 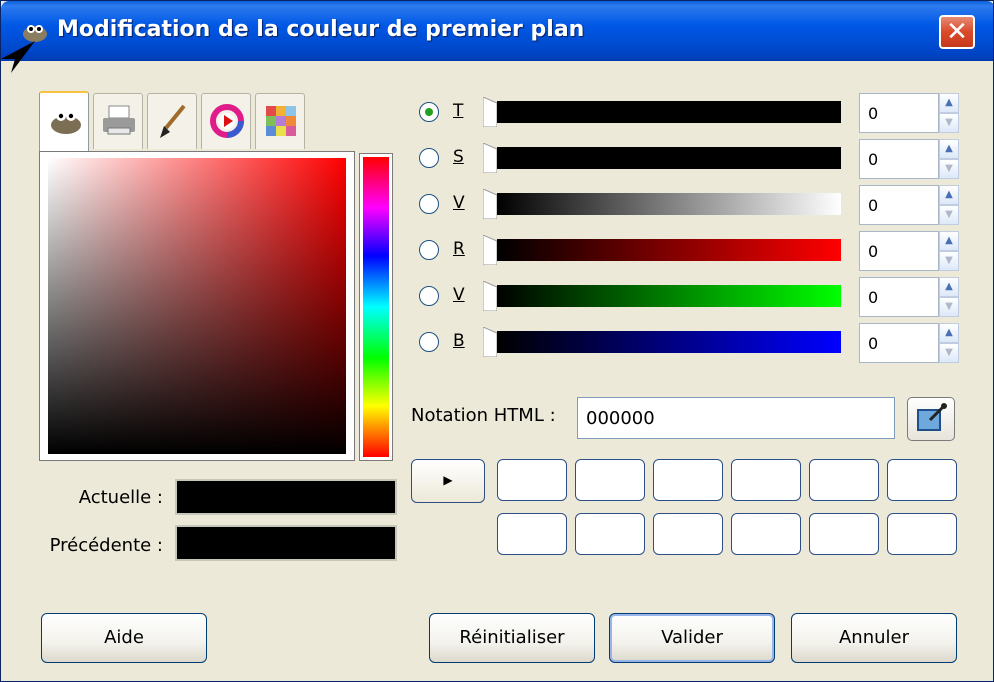 I want to click on tab-palette, so click(x=280, y=121).